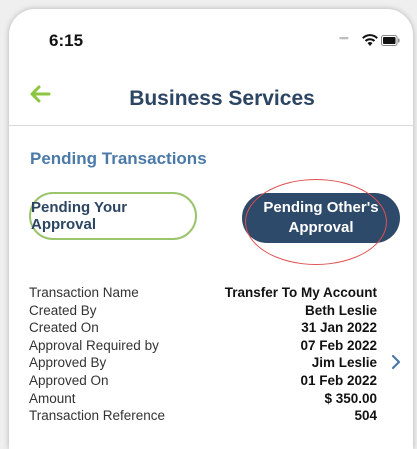 This screenshot has height=449, width=417. I want to click on chevron-right-icon, so click(396, 362).